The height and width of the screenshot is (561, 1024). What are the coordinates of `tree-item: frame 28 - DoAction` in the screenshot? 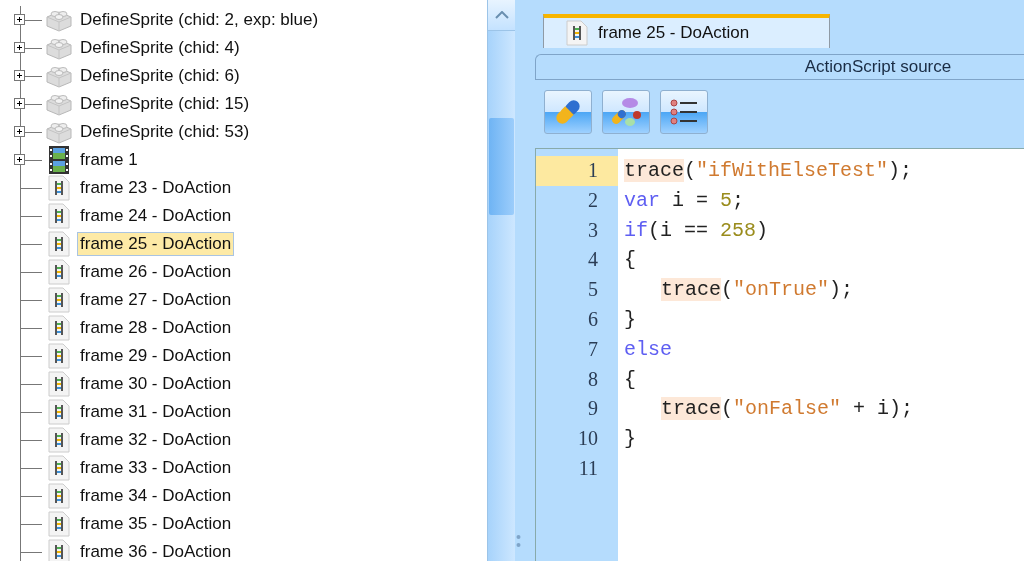 It's located at (156, 328).